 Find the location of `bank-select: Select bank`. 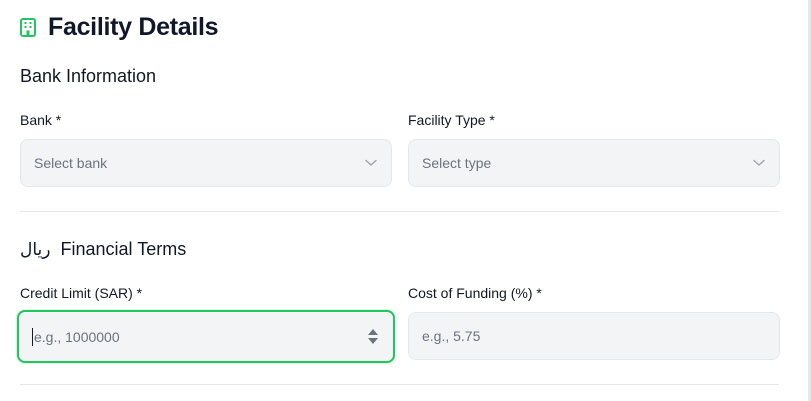

bank-select: Select bank is located at coordinates (206, 163).